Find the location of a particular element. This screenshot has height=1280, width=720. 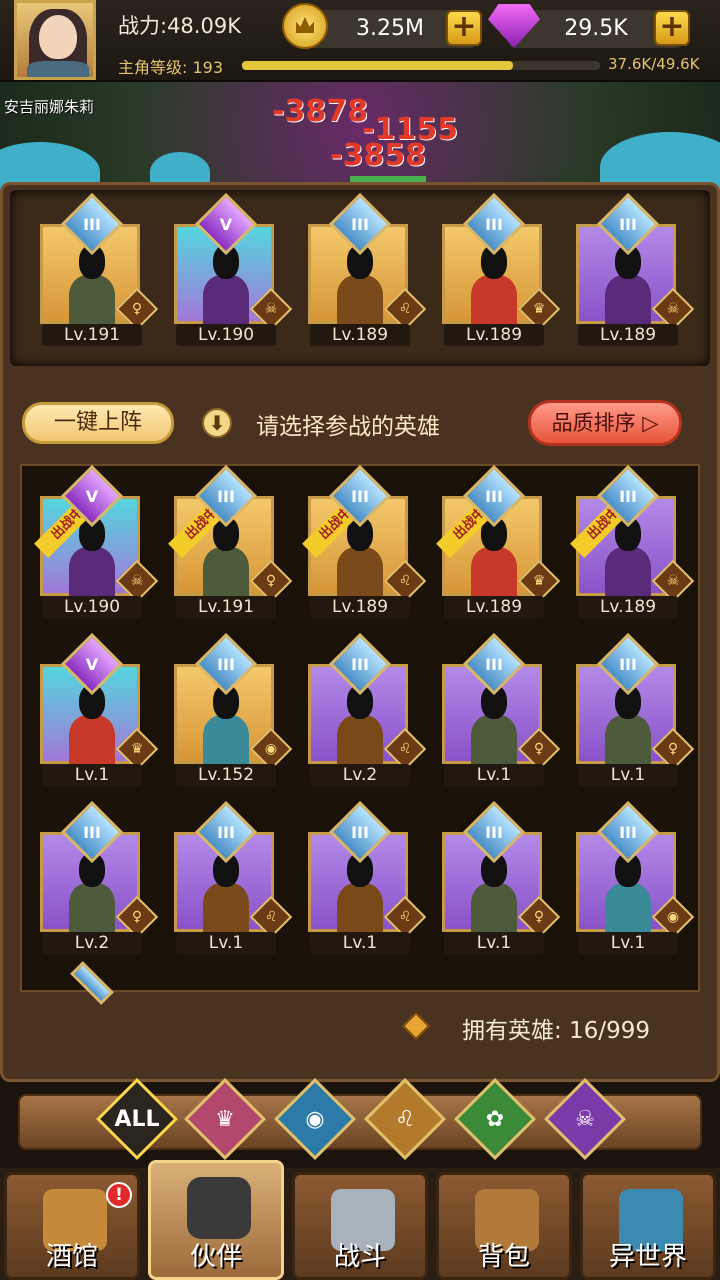

nav-tab-4: 异世界 is located at coordinates (648, 1226).